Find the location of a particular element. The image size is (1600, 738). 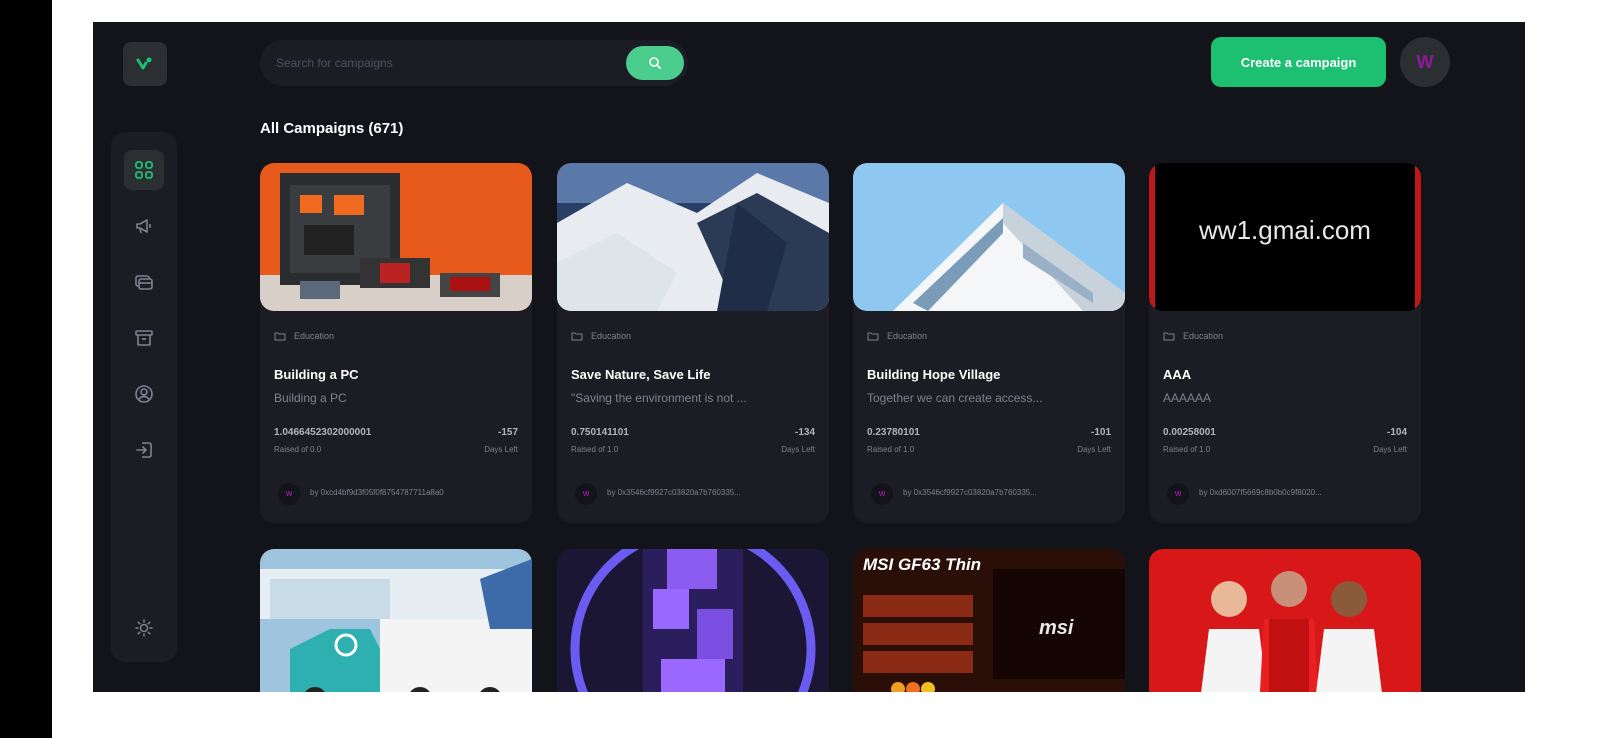

campaign-days: -134 is located at coordinates (804, 432).